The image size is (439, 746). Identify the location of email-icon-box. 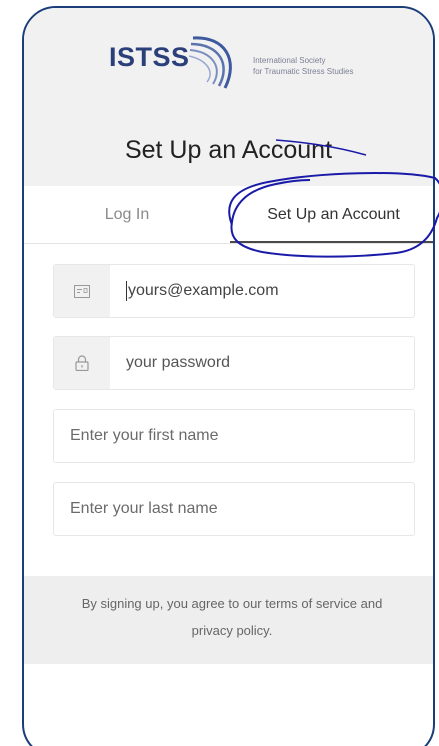
(82, 291).